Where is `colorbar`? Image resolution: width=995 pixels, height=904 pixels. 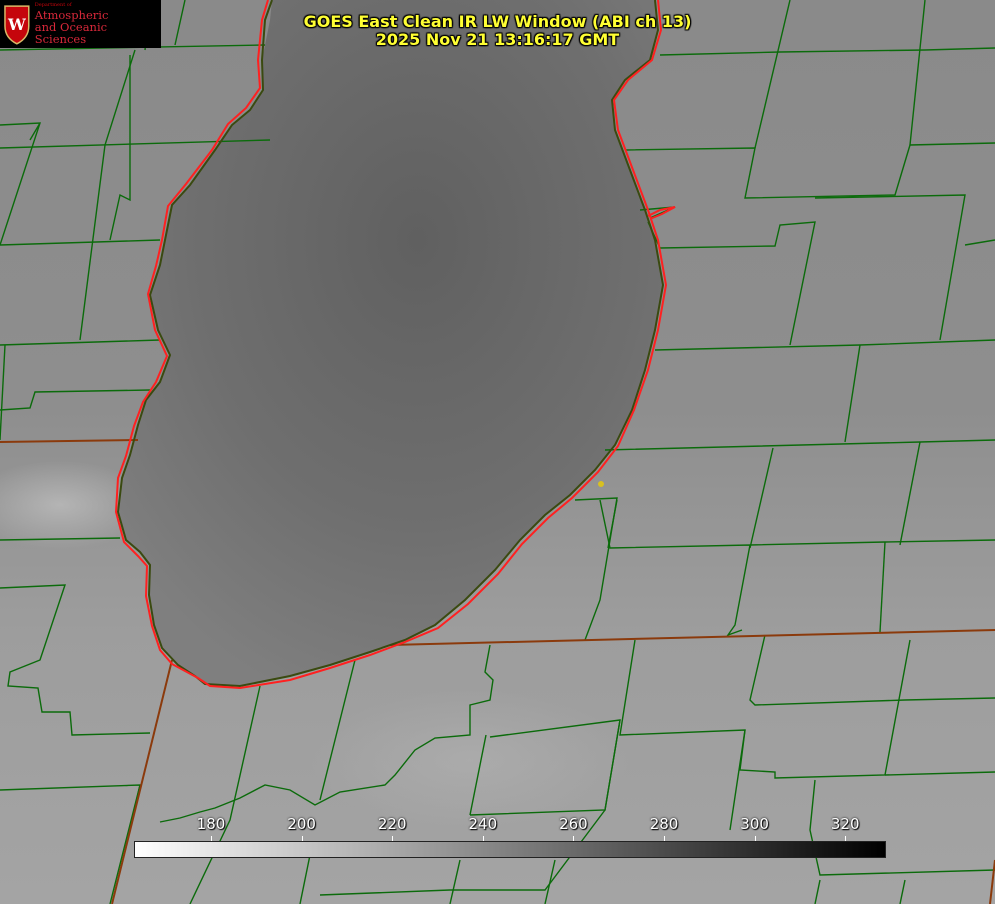
colorbar is located at coordinates (510, 849).